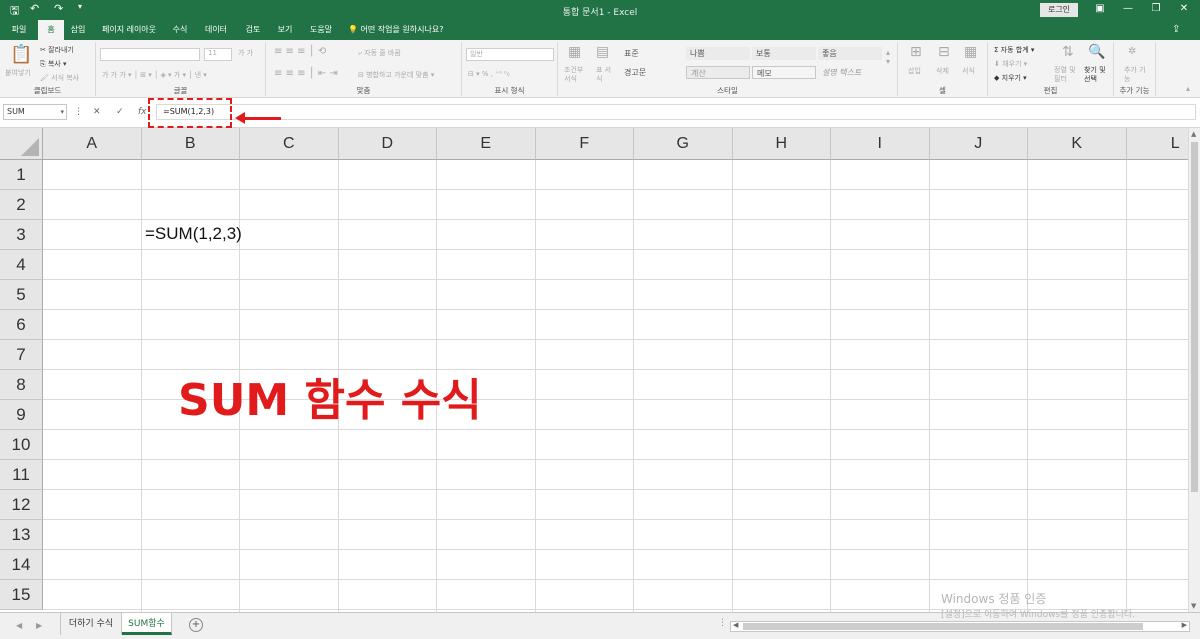 This screenshot has width=1200, height=639. Describe the element at coordinates (216, 30) in the screenshot. I see `tab-data: 데이터` at that location.